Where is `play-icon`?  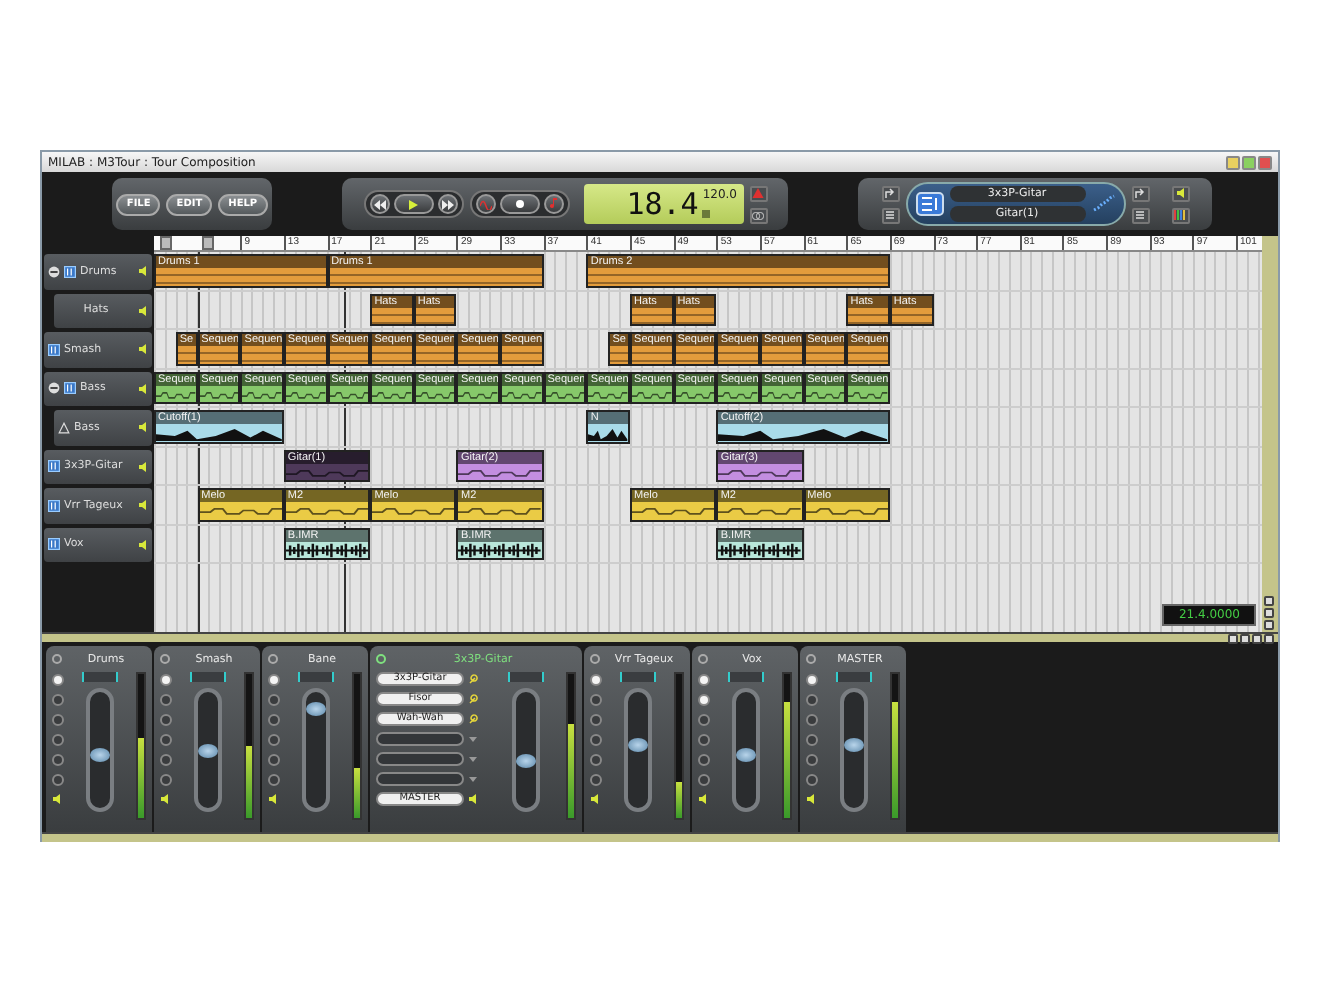 play-icon is located at coordinates (413, 204).